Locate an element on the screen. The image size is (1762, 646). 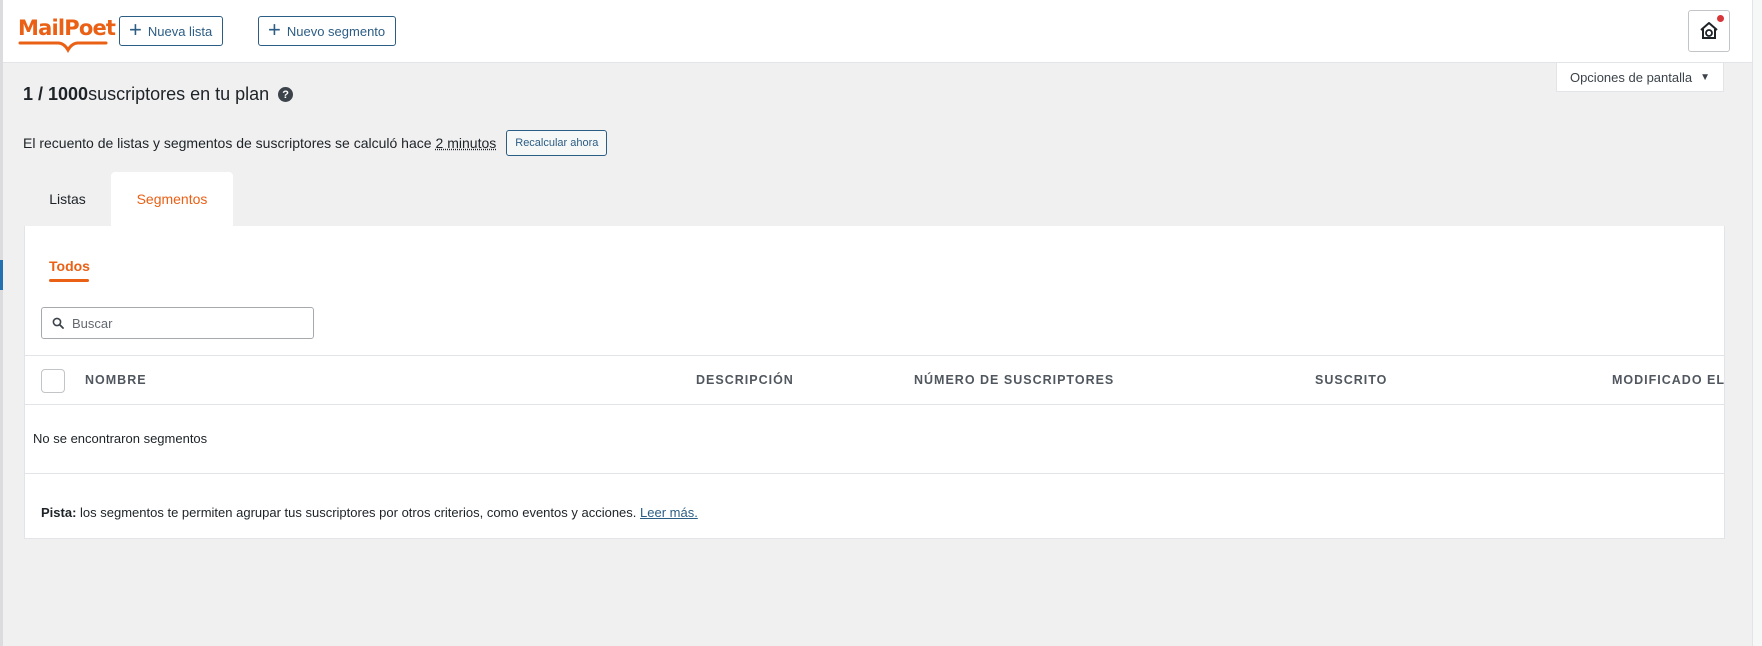
screen-options-toggle: Opciones de pantalla ▼ is located at coordinates (1640, 77).